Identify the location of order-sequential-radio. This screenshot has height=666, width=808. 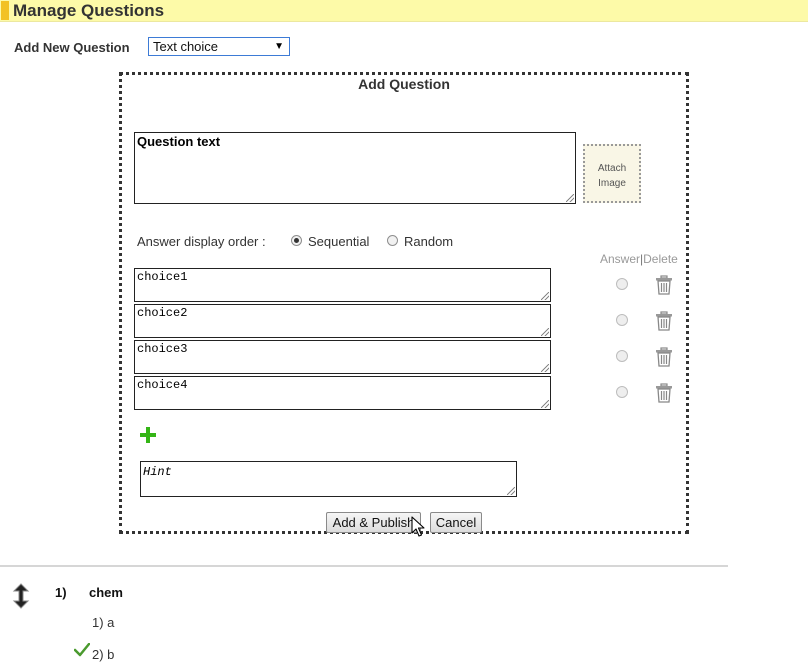
(296, 240).